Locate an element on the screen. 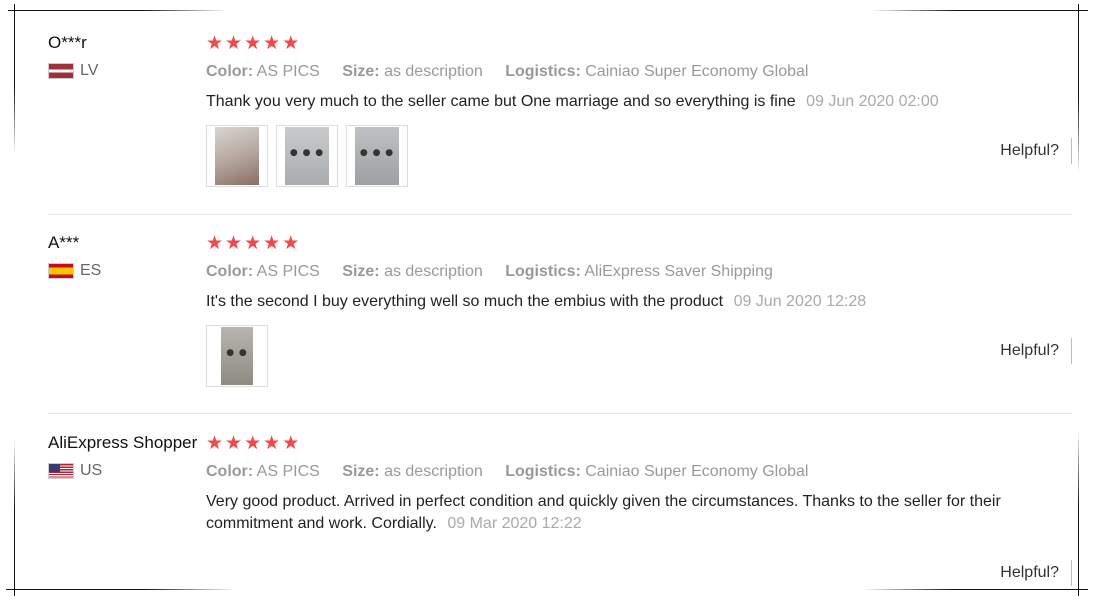 This screenshot has width=1094, height=600. reviewer-info: A*** ES is located at coordinates (125, 255).